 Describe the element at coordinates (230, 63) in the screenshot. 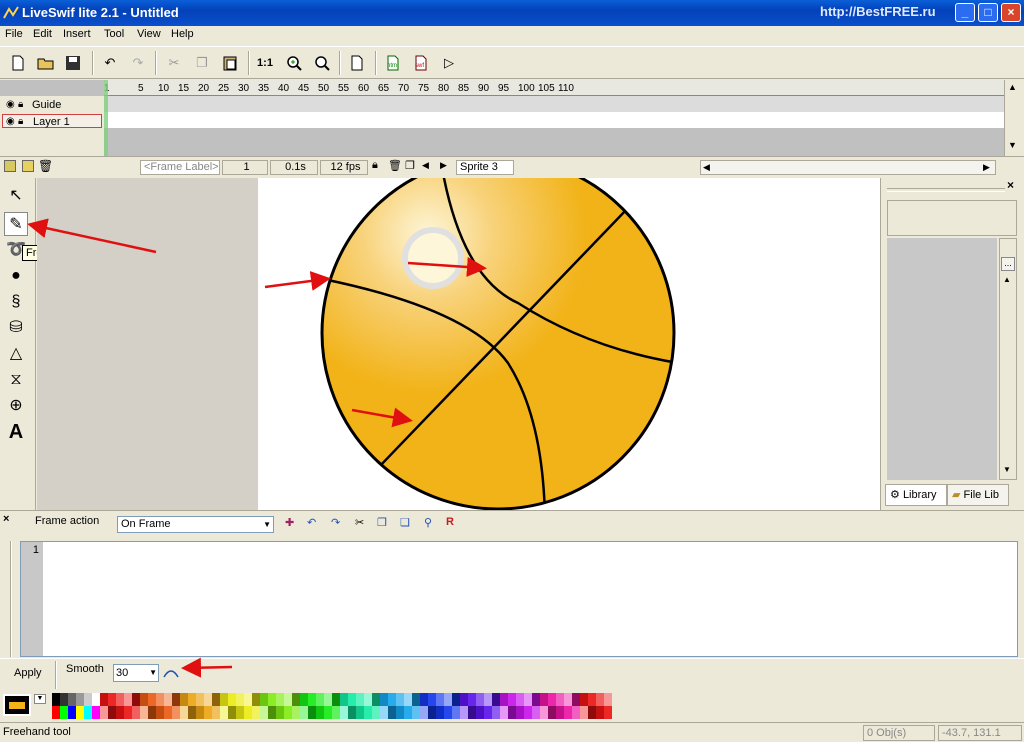

I see `paste-icon` at that location.